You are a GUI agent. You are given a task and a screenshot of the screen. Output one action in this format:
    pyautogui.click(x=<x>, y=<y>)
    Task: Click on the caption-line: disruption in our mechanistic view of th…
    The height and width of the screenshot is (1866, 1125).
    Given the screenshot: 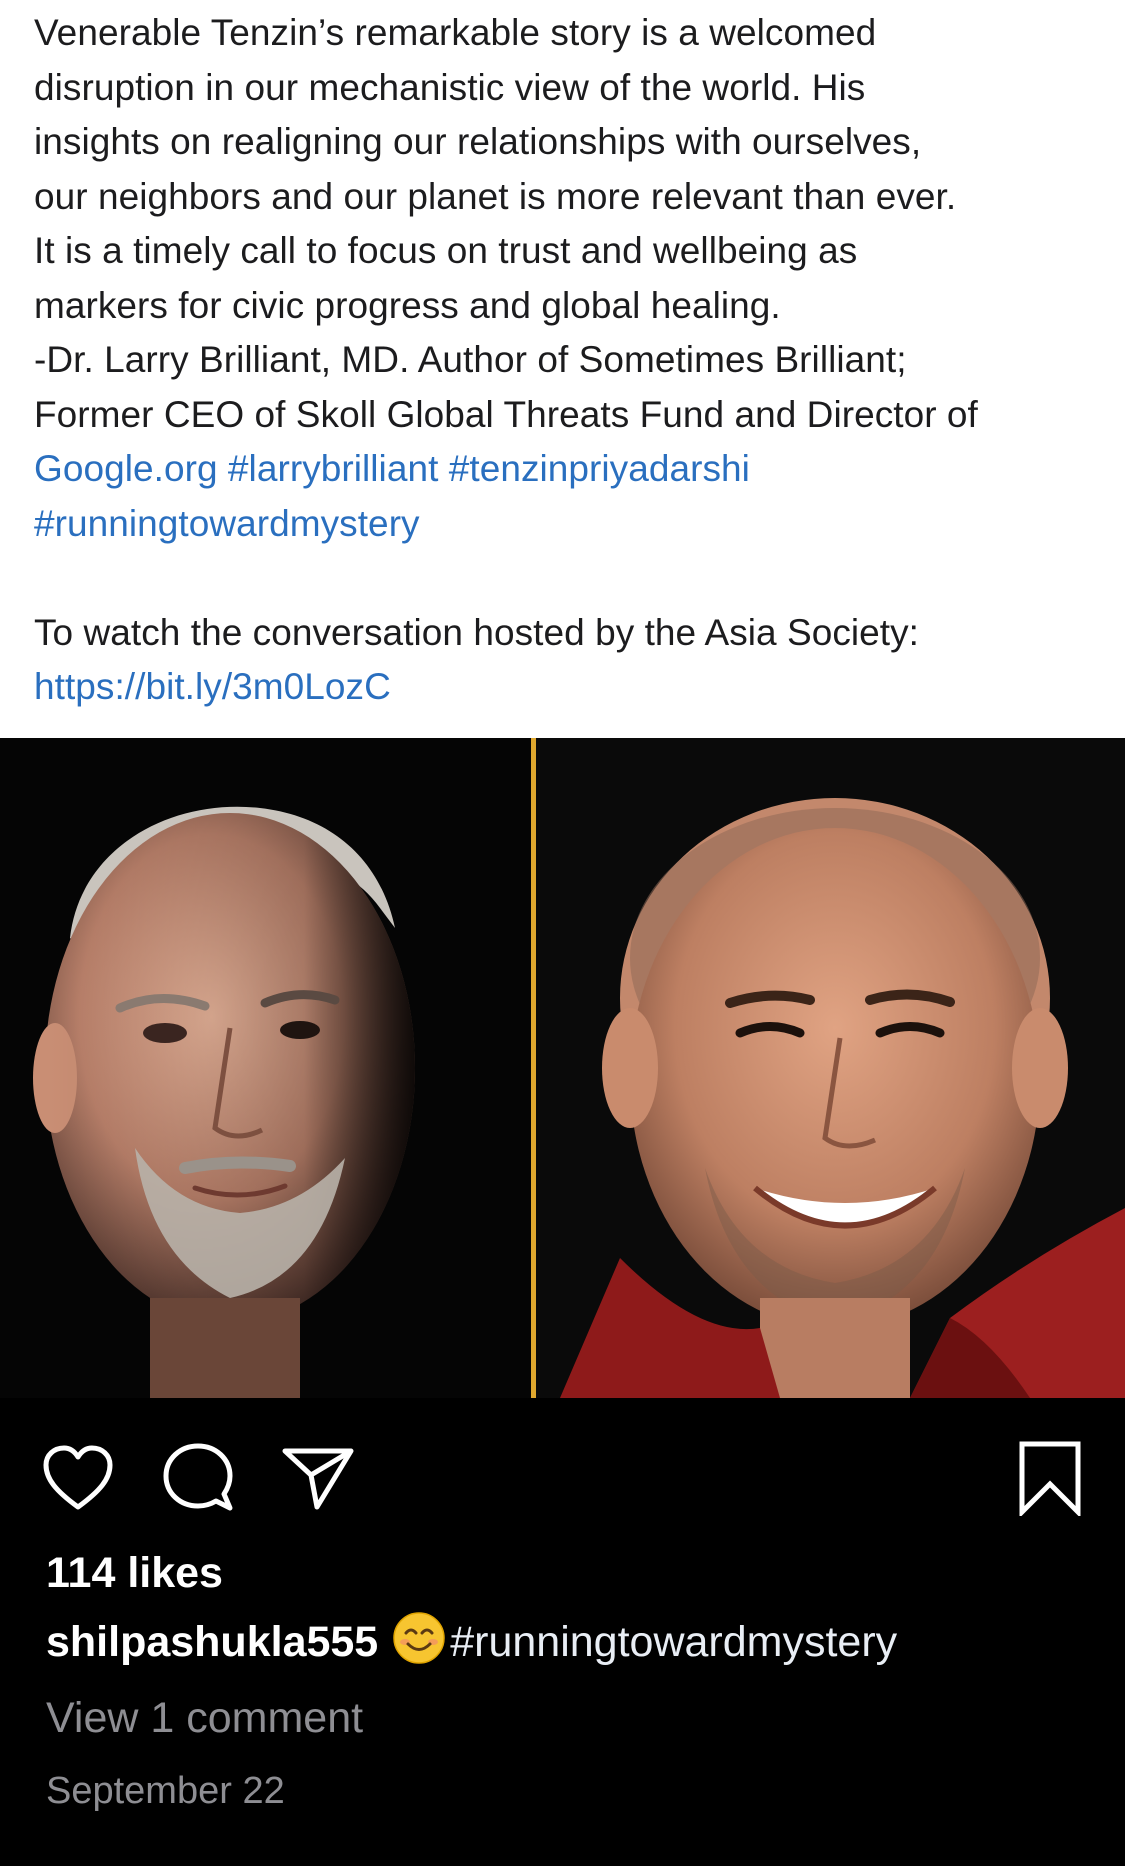 What is the action you would take?
    pyautogui.click(x=450, y=87)
    